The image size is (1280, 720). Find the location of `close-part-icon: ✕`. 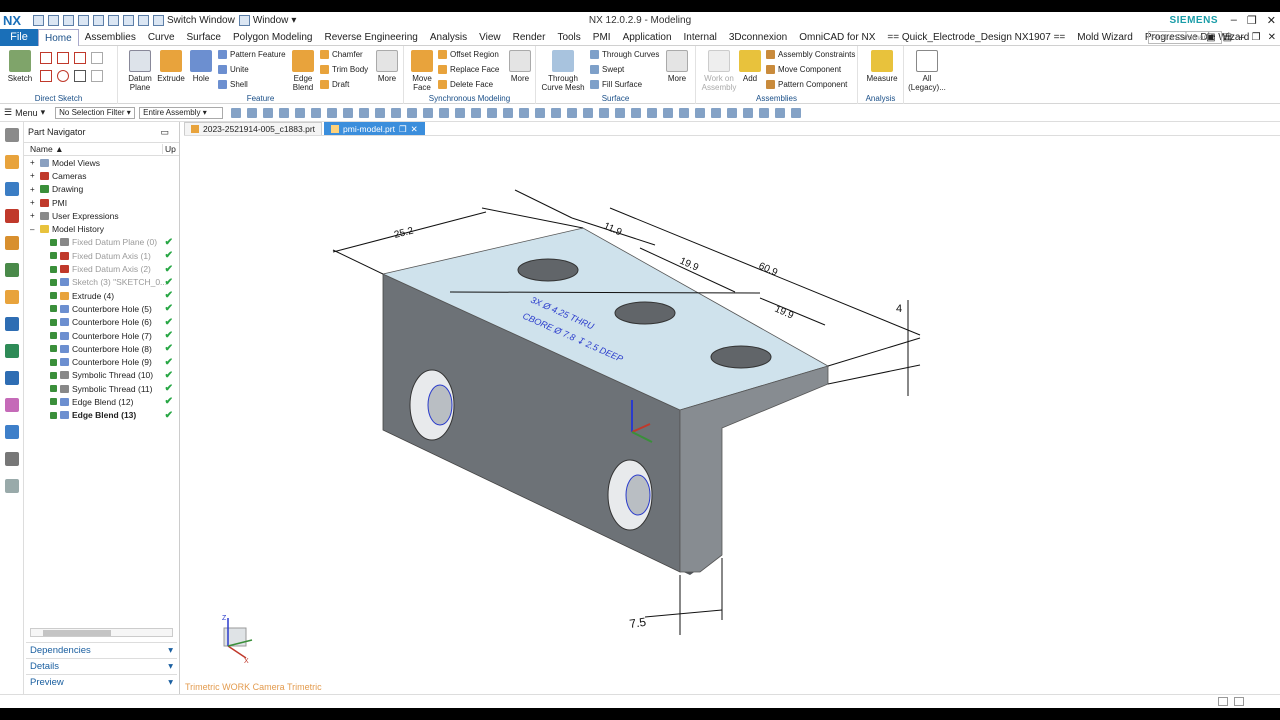

close-part-icon: ✕ is located at coordinates (1272, 37).